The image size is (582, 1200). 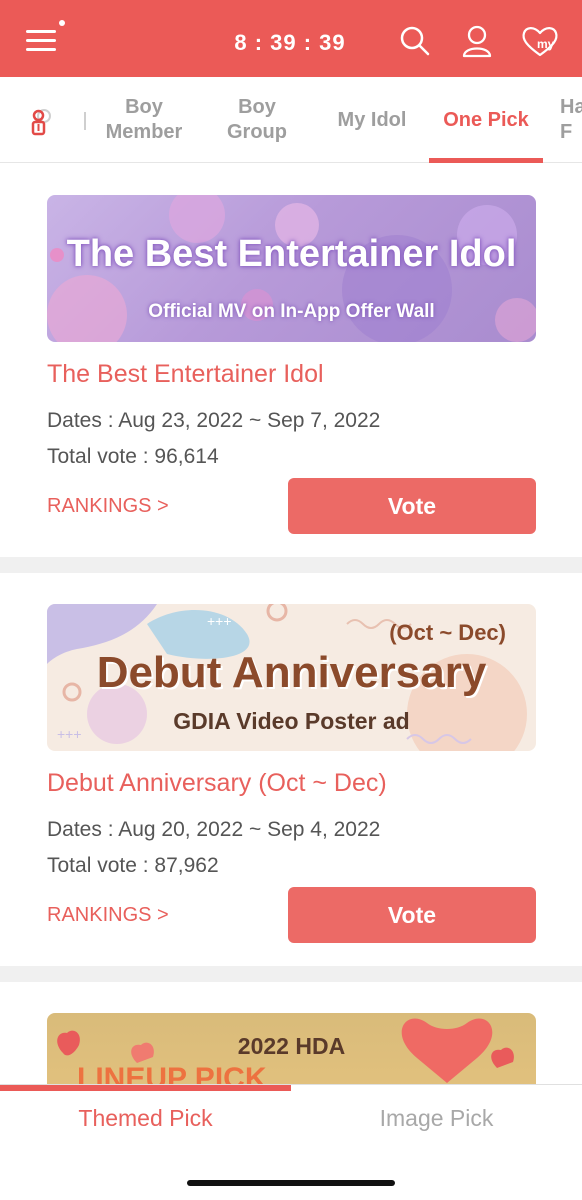 What do you see at coordinates (133, 456) in the screenshot?
I see `event-total-vote: Total vote : 96,614` at bounding box center [133, 456].